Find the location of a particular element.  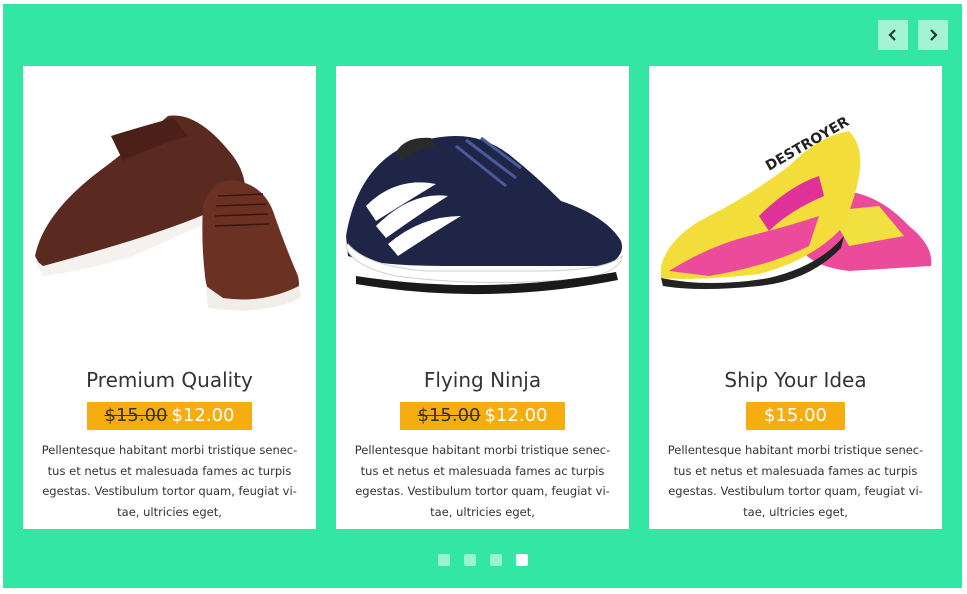

product-image-pink-football-boots: DESTROYER is located at coordinates (795, 211).